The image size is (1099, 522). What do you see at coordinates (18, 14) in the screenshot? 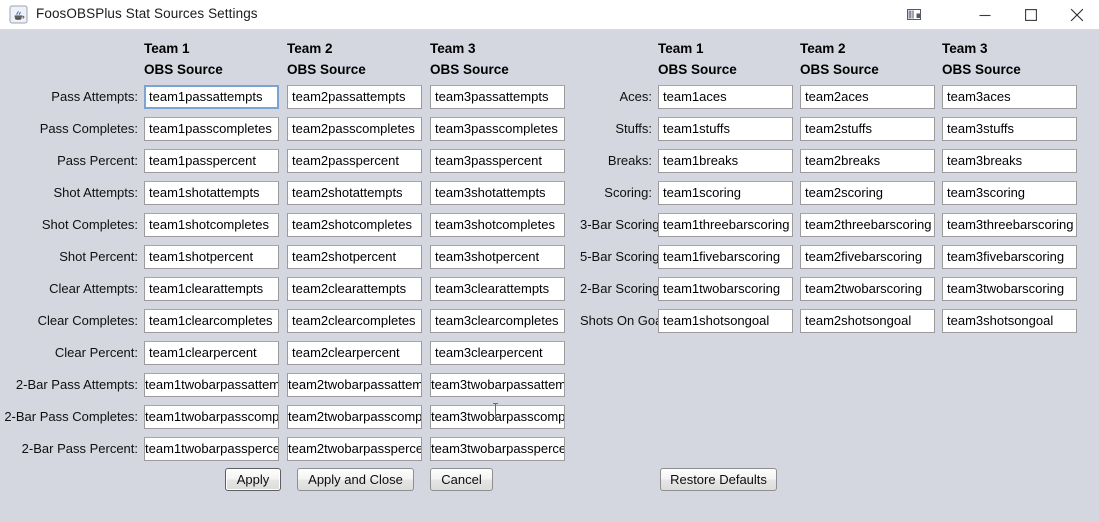
I see `java-coffee-cup-icon` at bounding box center [18, 14].